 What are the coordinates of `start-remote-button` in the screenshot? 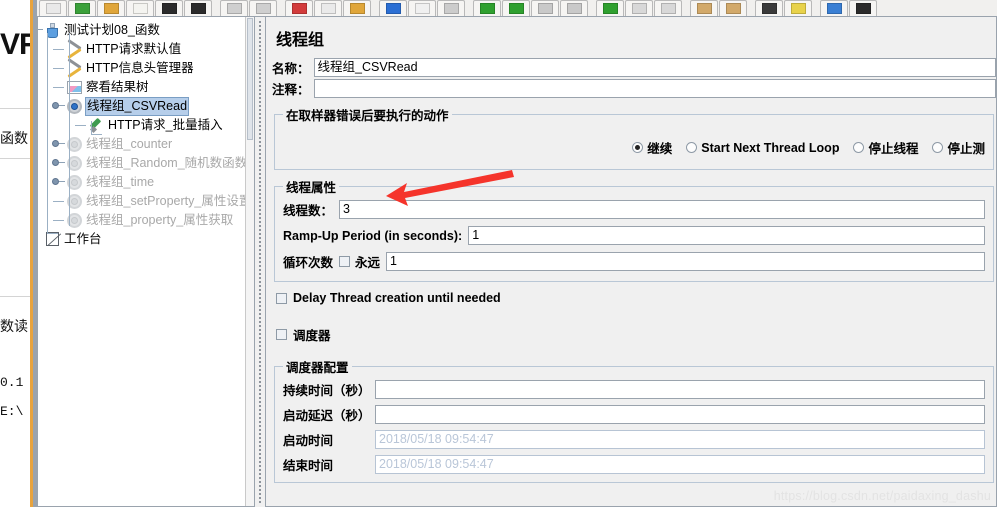 It's located at (610, 8).